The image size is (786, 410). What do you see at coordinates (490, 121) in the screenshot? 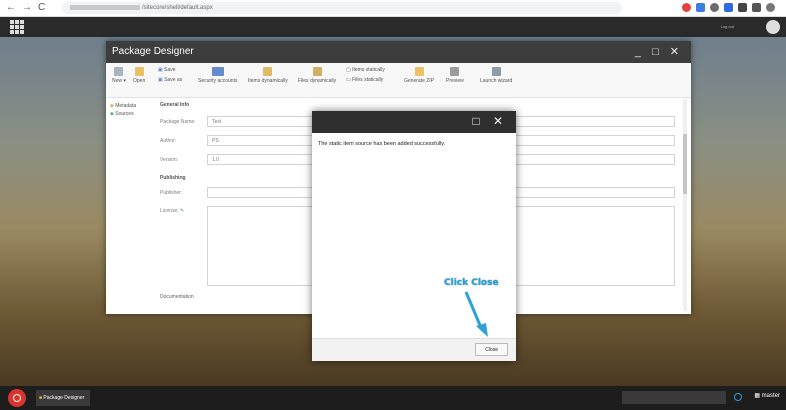
I see `dialog-controls: □ ✕` at bounding box center [490, 121].